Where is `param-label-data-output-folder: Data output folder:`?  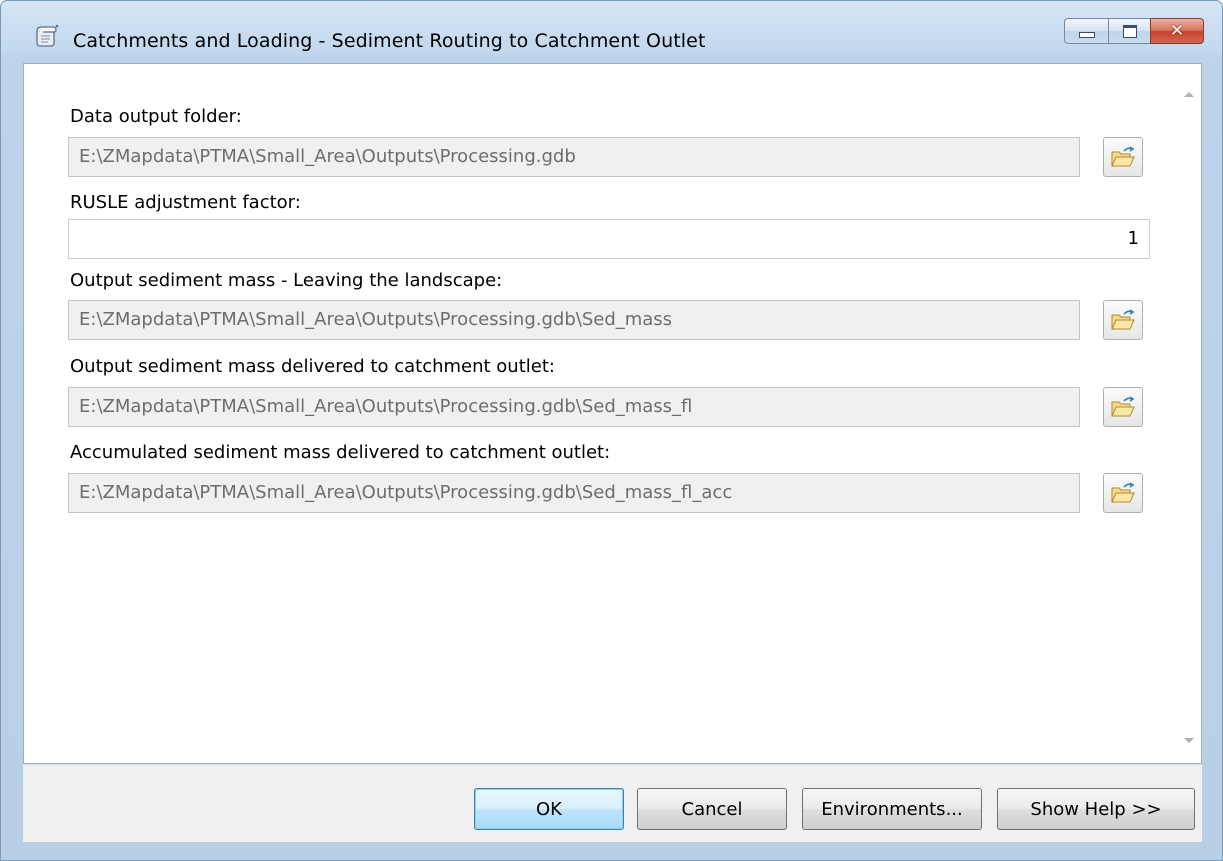 param-label-data-output-folder: Data output folder: is located at coordinates (156, 116).